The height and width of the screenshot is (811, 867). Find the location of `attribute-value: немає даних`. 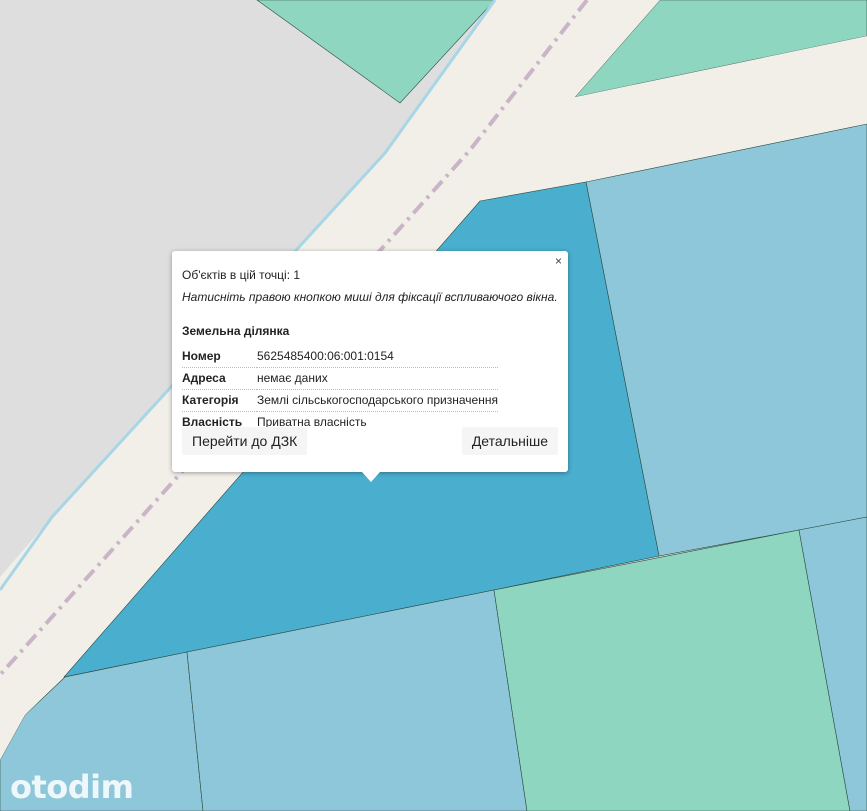

attribute-value: немає даних is located at coordinates (377, 378).